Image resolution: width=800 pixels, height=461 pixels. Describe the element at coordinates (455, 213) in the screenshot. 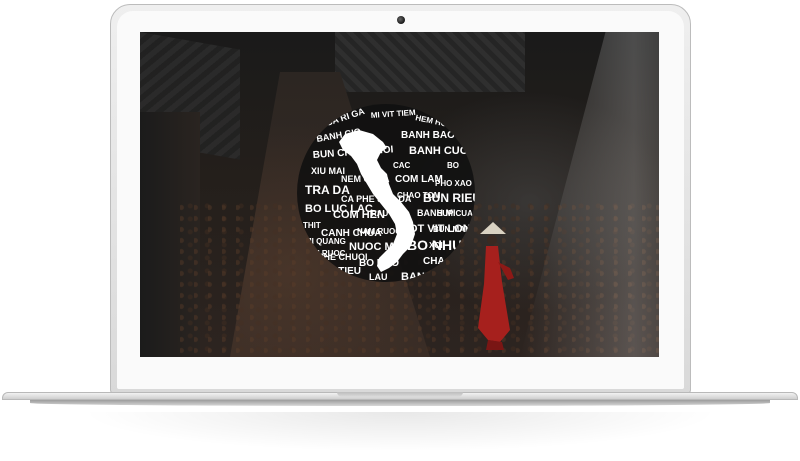

I see `food-word: SUP CUA` at that location.